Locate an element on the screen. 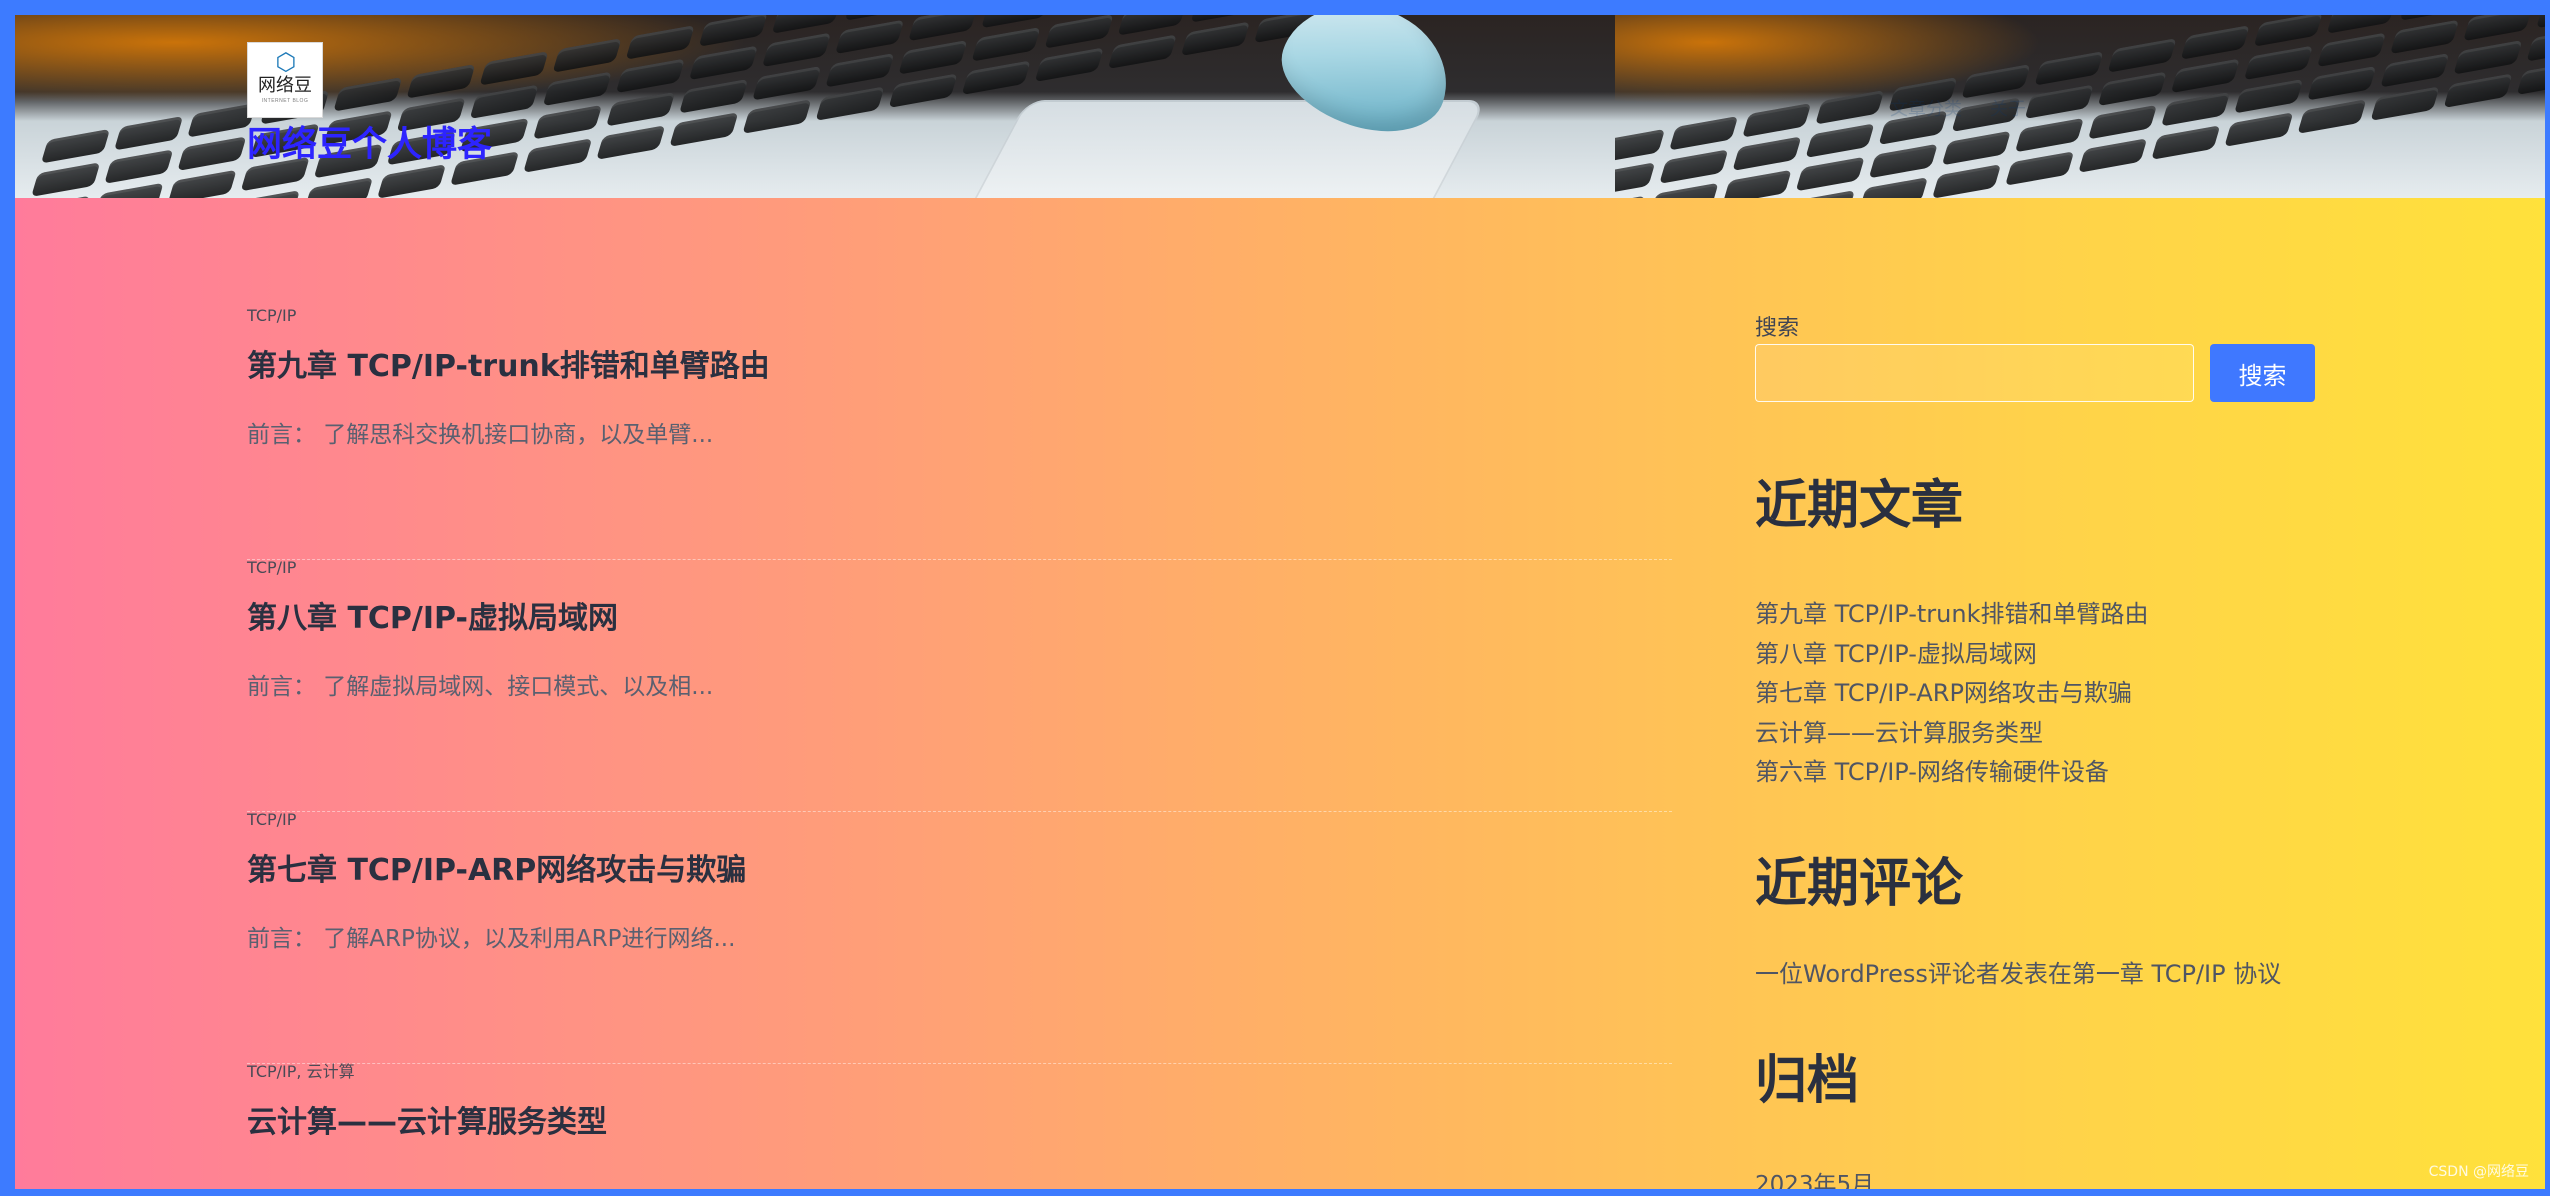  recent-article-link: 第六章 TCP/IP-网络传输硬件设备 is located at coordinates (1951, 773).